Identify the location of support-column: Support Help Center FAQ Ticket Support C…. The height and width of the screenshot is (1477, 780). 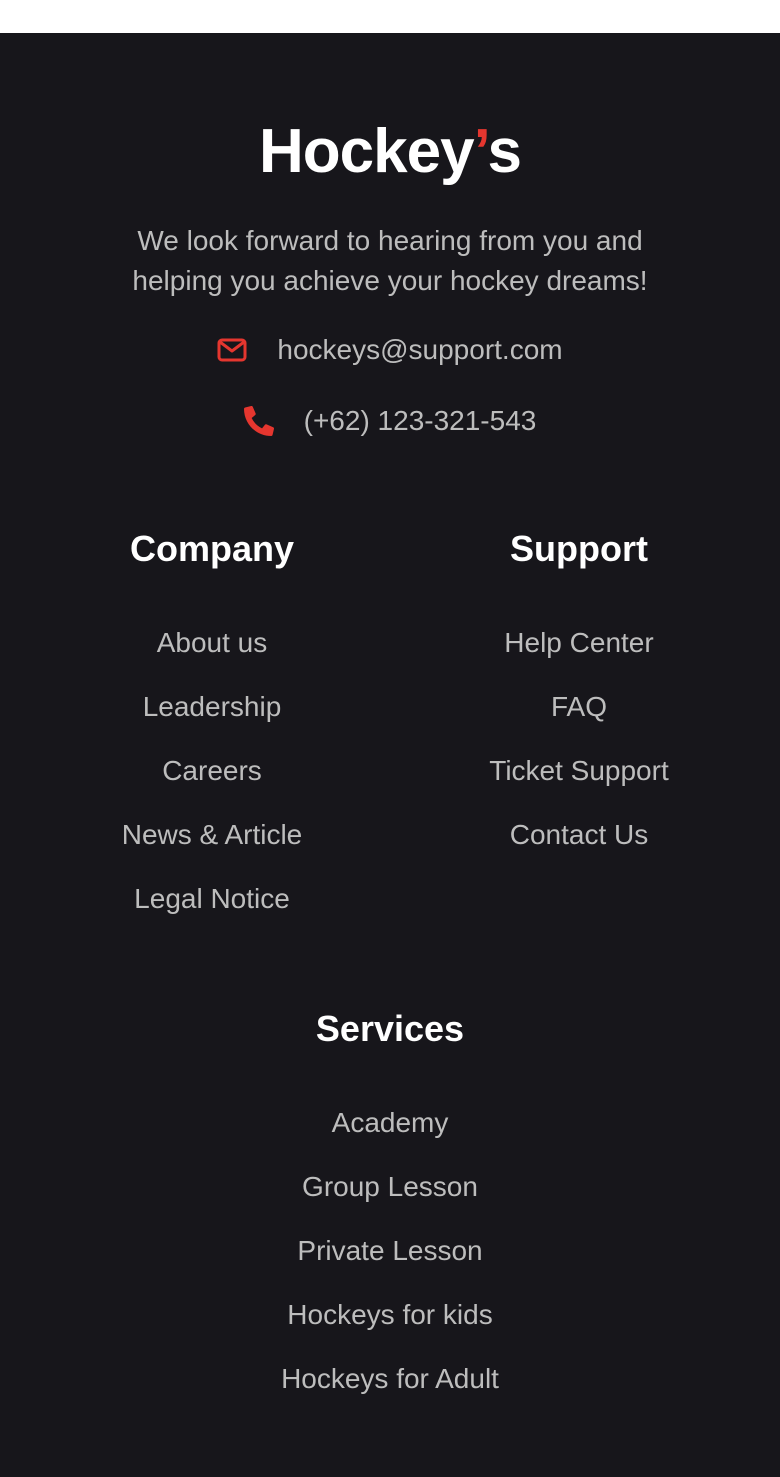
(579, 706).